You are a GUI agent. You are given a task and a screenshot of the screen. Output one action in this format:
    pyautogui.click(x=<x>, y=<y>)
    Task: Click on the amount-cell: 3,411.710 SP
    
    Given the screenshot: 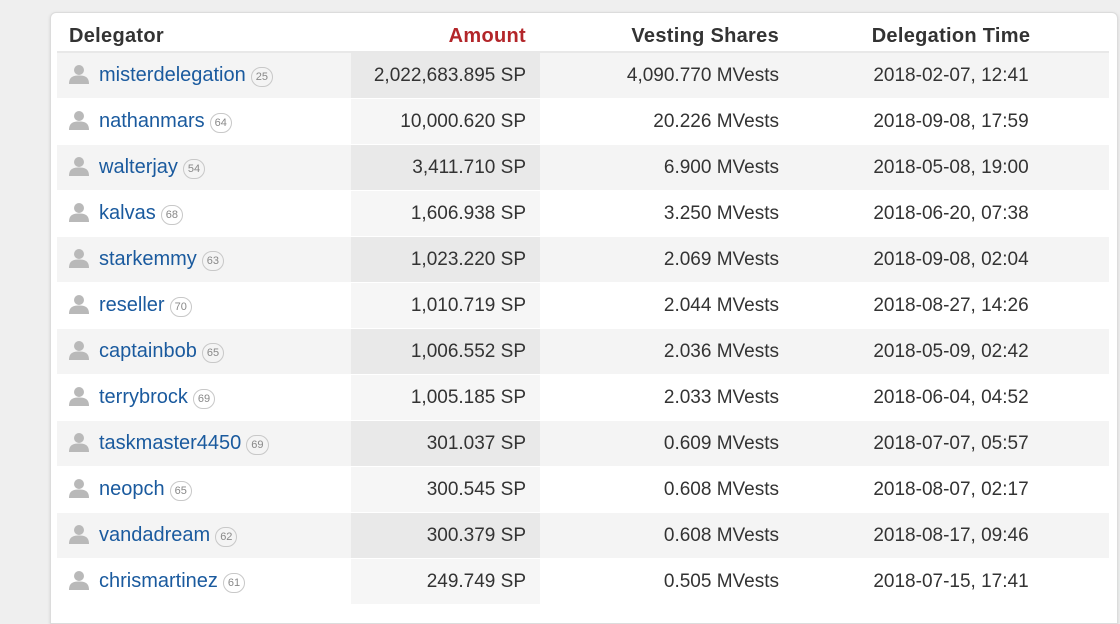 What is the action you would take?
    pyautogui.click(x=445, y=168)
    